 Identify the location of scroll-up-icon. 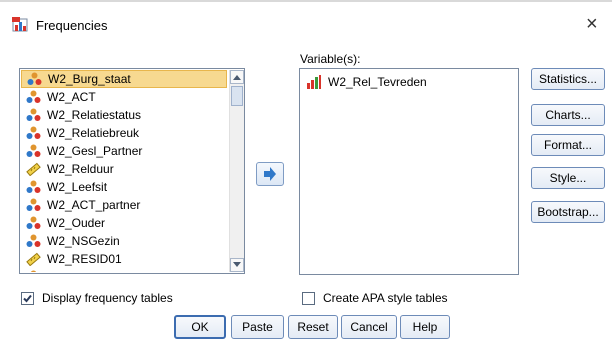
(237, 77).